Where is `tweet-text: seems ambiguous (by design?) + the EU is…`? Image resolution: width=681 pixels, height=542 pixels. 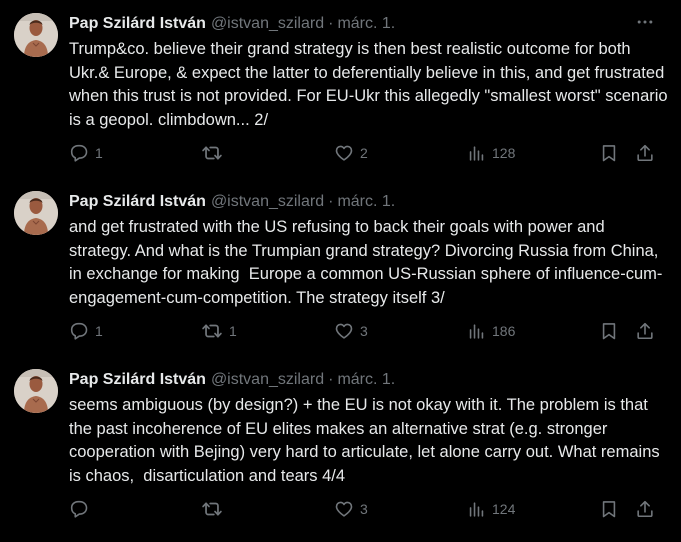 tweet-text: seems ambiguous (by design?) + the EU is… is located at coordinates (367, 440).